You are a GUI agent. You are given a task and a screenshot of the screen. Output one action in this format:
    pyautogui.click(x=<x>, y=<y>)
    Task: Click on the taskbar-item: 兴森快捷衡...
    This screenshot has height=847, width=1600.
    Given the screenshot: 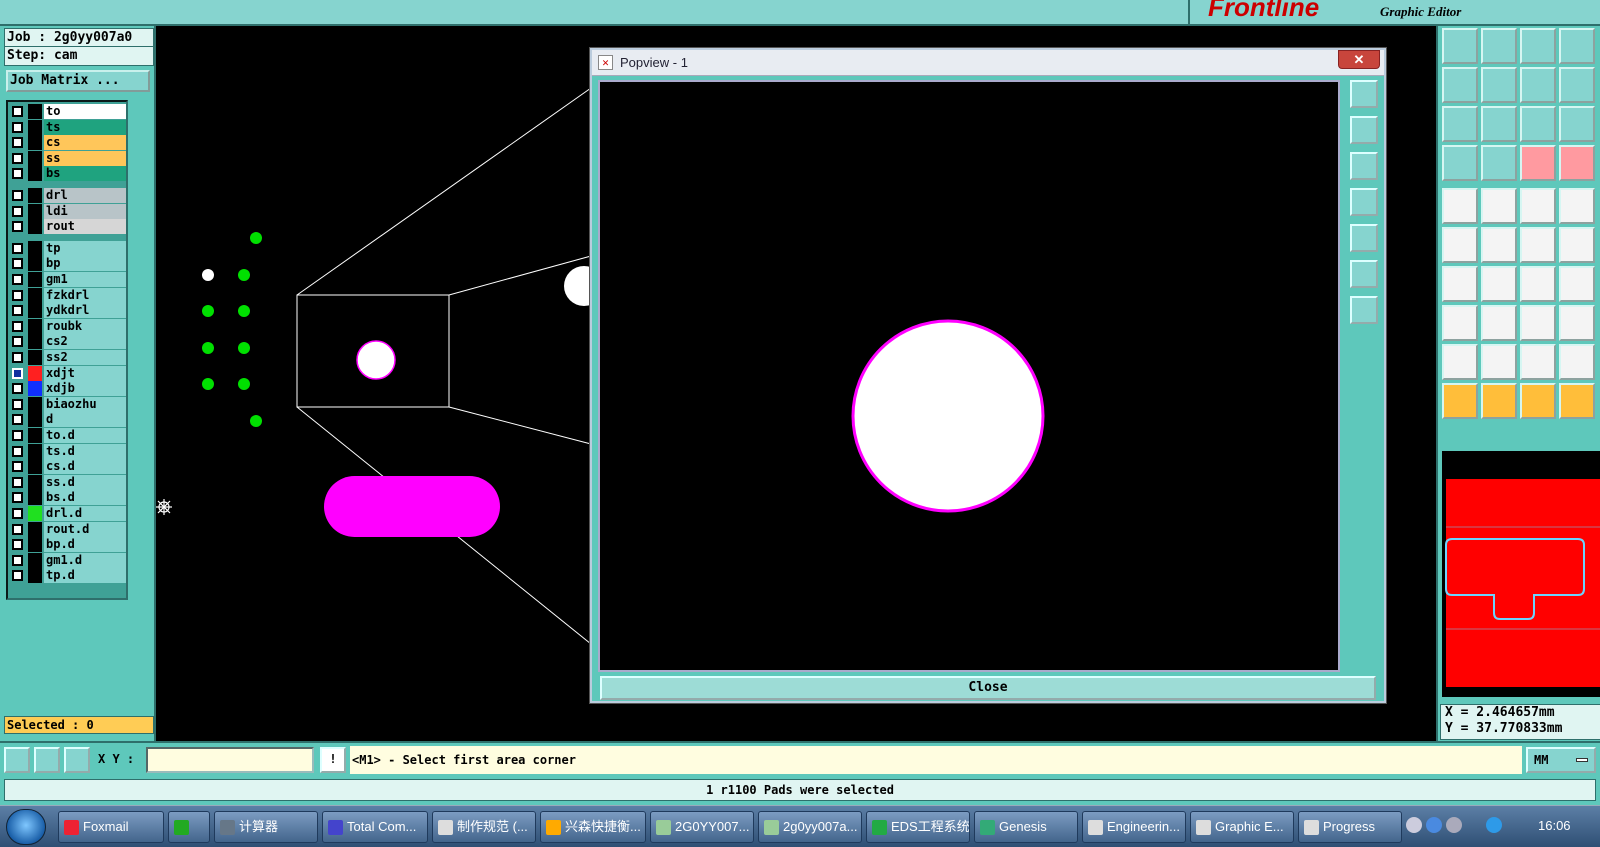 What is the action you would take?
    pyautogui.click(x=593, y=827)
    